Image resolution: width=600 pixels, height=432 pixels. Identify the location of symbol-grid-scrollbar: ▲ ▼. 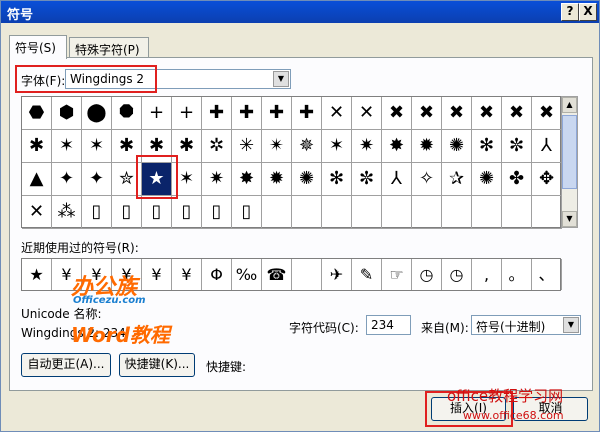
(569, 162).